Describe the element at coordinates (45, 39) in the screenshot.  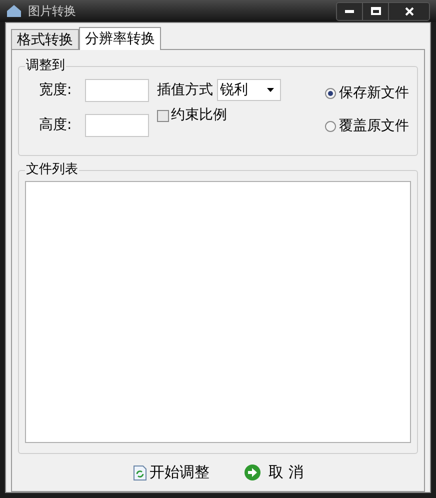
I see `tab: 格式转换` at that location.